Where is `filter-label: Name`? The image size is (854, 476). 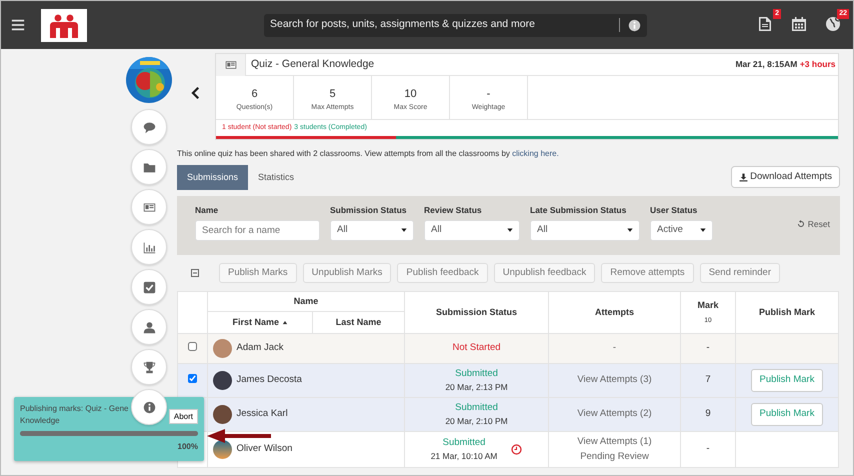
filter-label: Name is located at coordinates (207, 210).